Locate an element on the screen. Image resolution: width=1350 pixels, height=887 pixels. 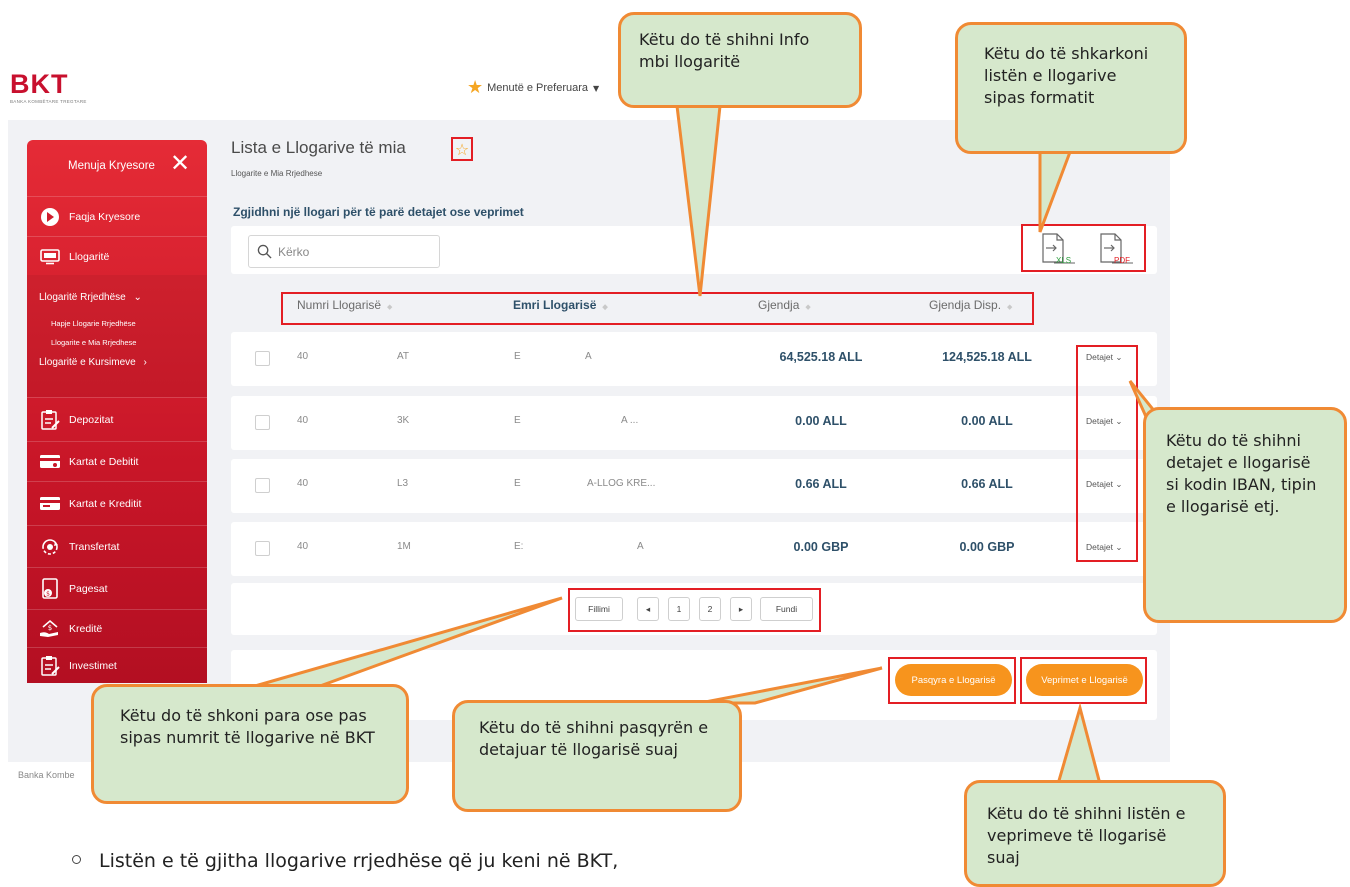
account-number-end: L3 is located at coordinates (403, 483).